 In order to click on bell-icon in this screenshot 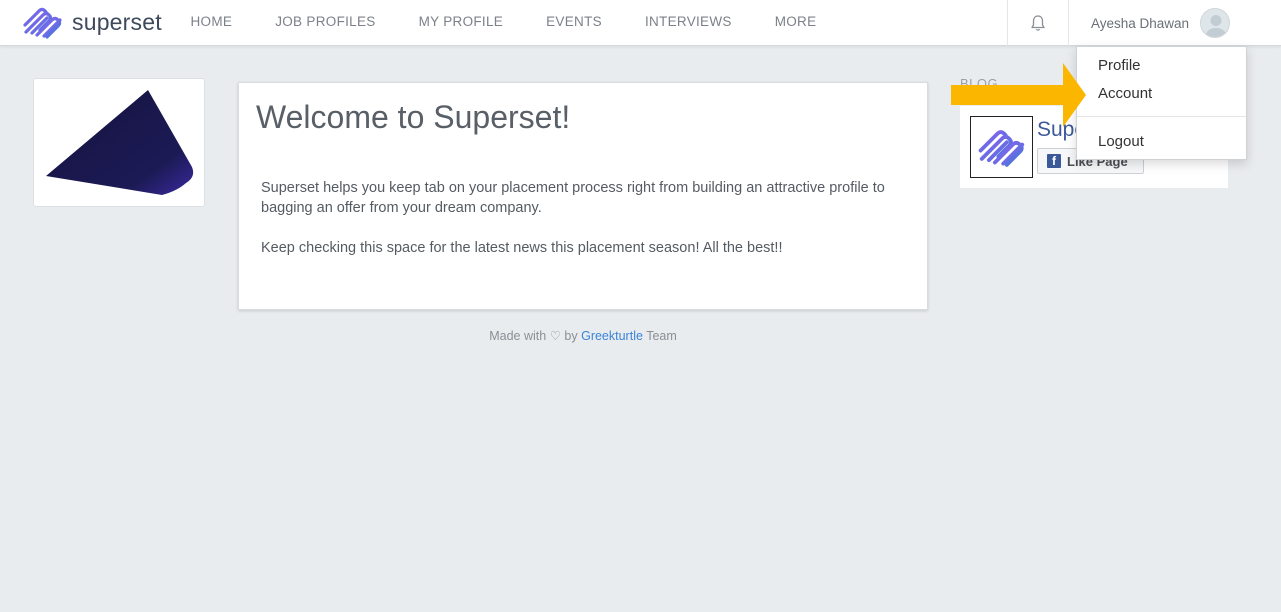, I will do `click(1038, 23)`.